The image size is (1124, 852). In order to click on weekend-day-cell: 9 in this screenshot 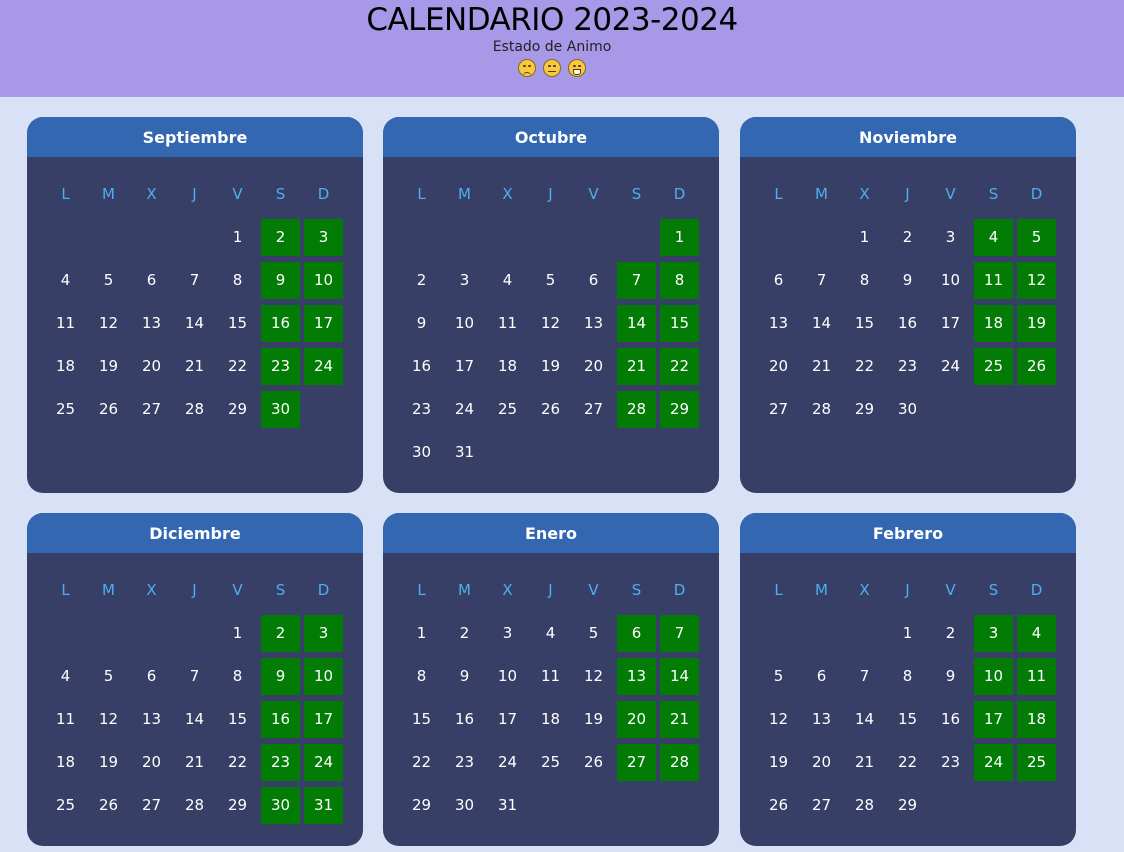, I will do `click(280, 280)`.